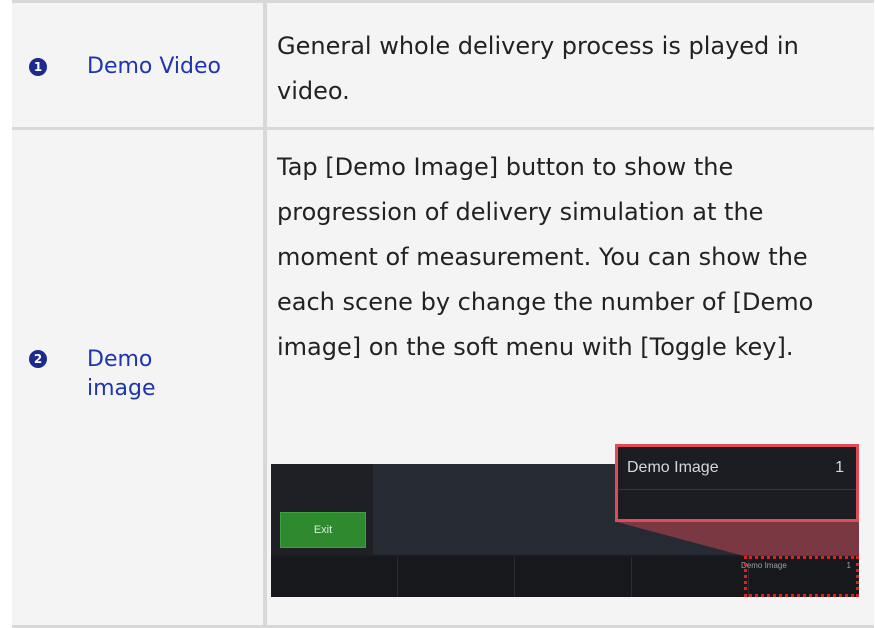 The height and width of the screenshot is (628, 875). Describe the element at coordinates (801, 576) in the screenshot. I see `highlight-box` at that location.